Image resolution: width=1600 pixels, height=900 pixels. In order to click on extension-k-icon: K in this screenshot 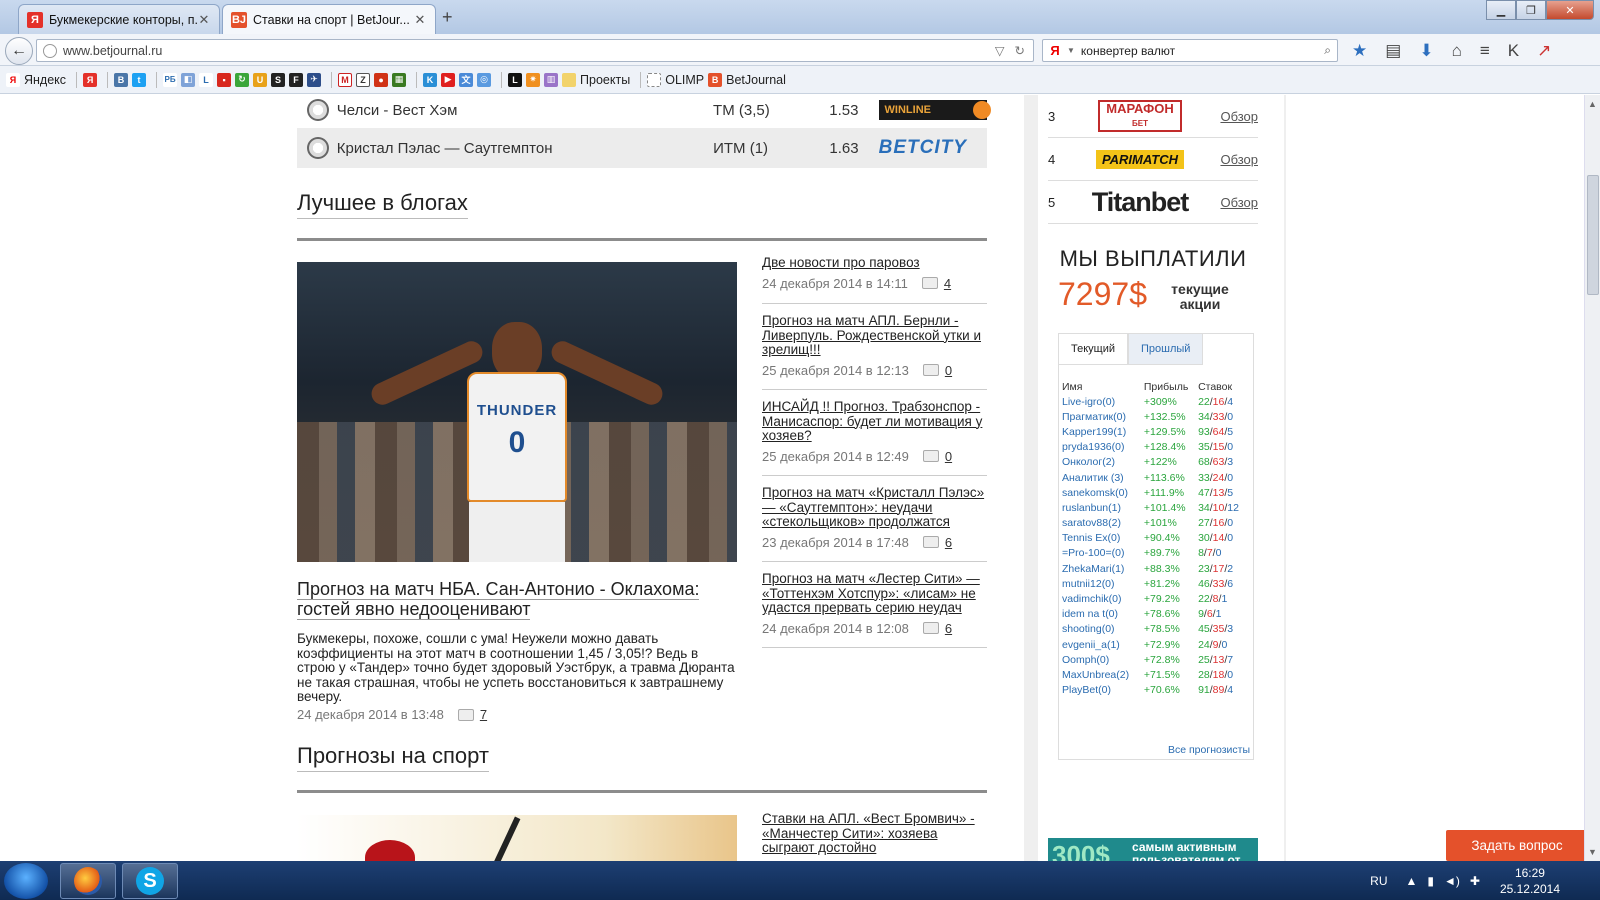, I will do `click(1513, 51)`.